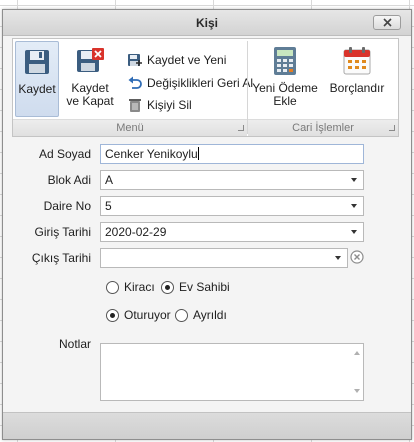 This screenshot has height=442, width=414. Describe the element at coordinates (74, 344) in the screenshot. I see `notlar-label: Notlar` at that location.